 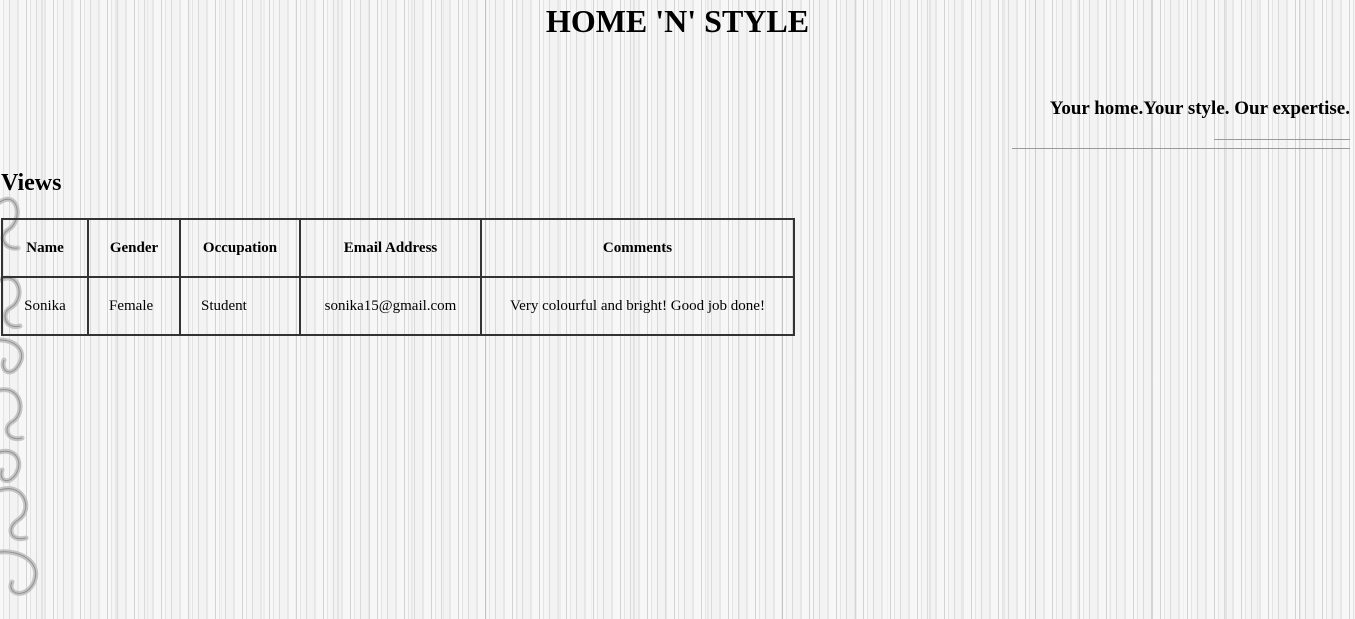 What do you see at coordinates (134, 248) in the screenshot?
I see `column-header-gender: Gender` at bounding box center [134, 248].